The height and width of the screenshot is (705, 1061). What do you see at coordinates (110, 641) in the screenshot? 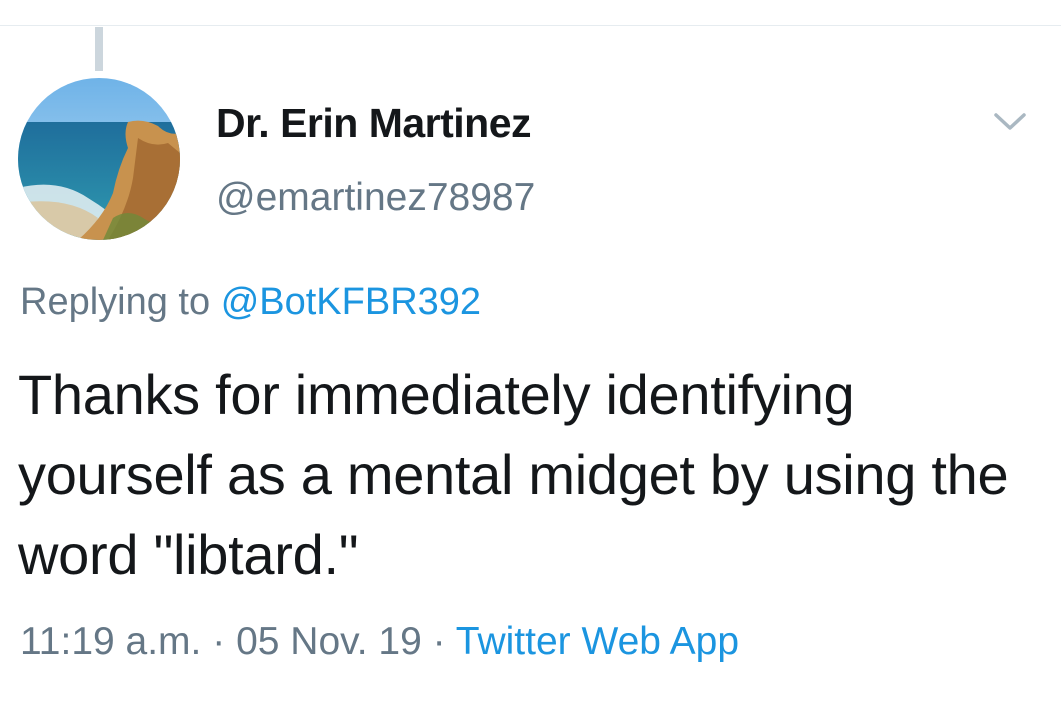
I see `tweet-time: 11:19 a.m.` at bounding box center [110, 641].